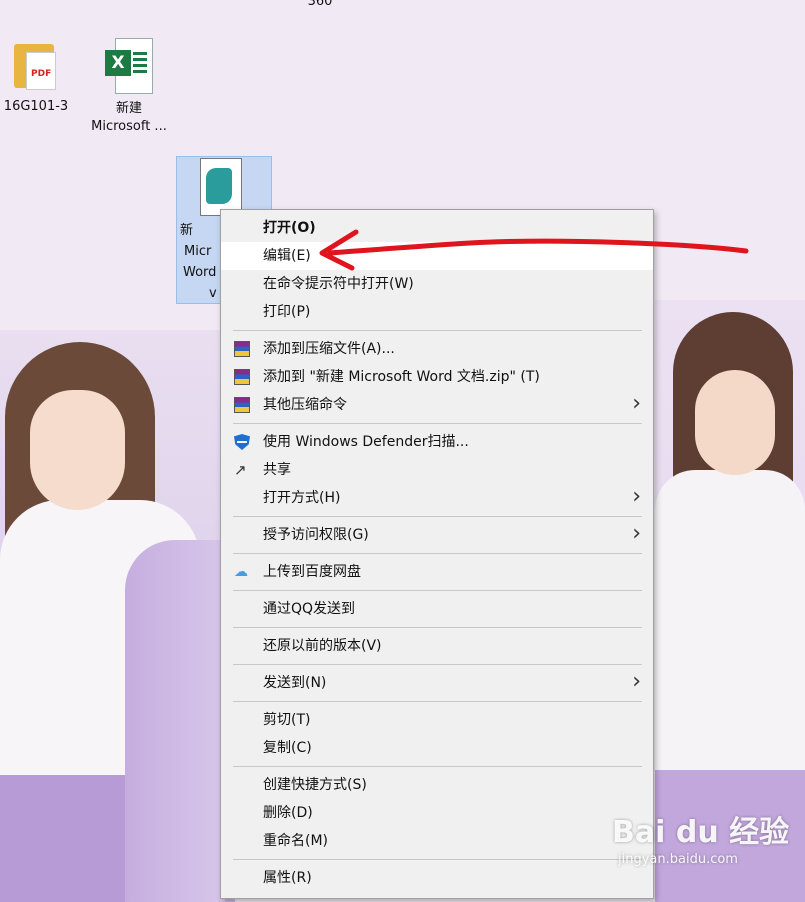  Describe the element at coordinates (437, 535) in the screenshot. I see `menu-item-grant-access: 授予访问权限(G) ›` at that location.